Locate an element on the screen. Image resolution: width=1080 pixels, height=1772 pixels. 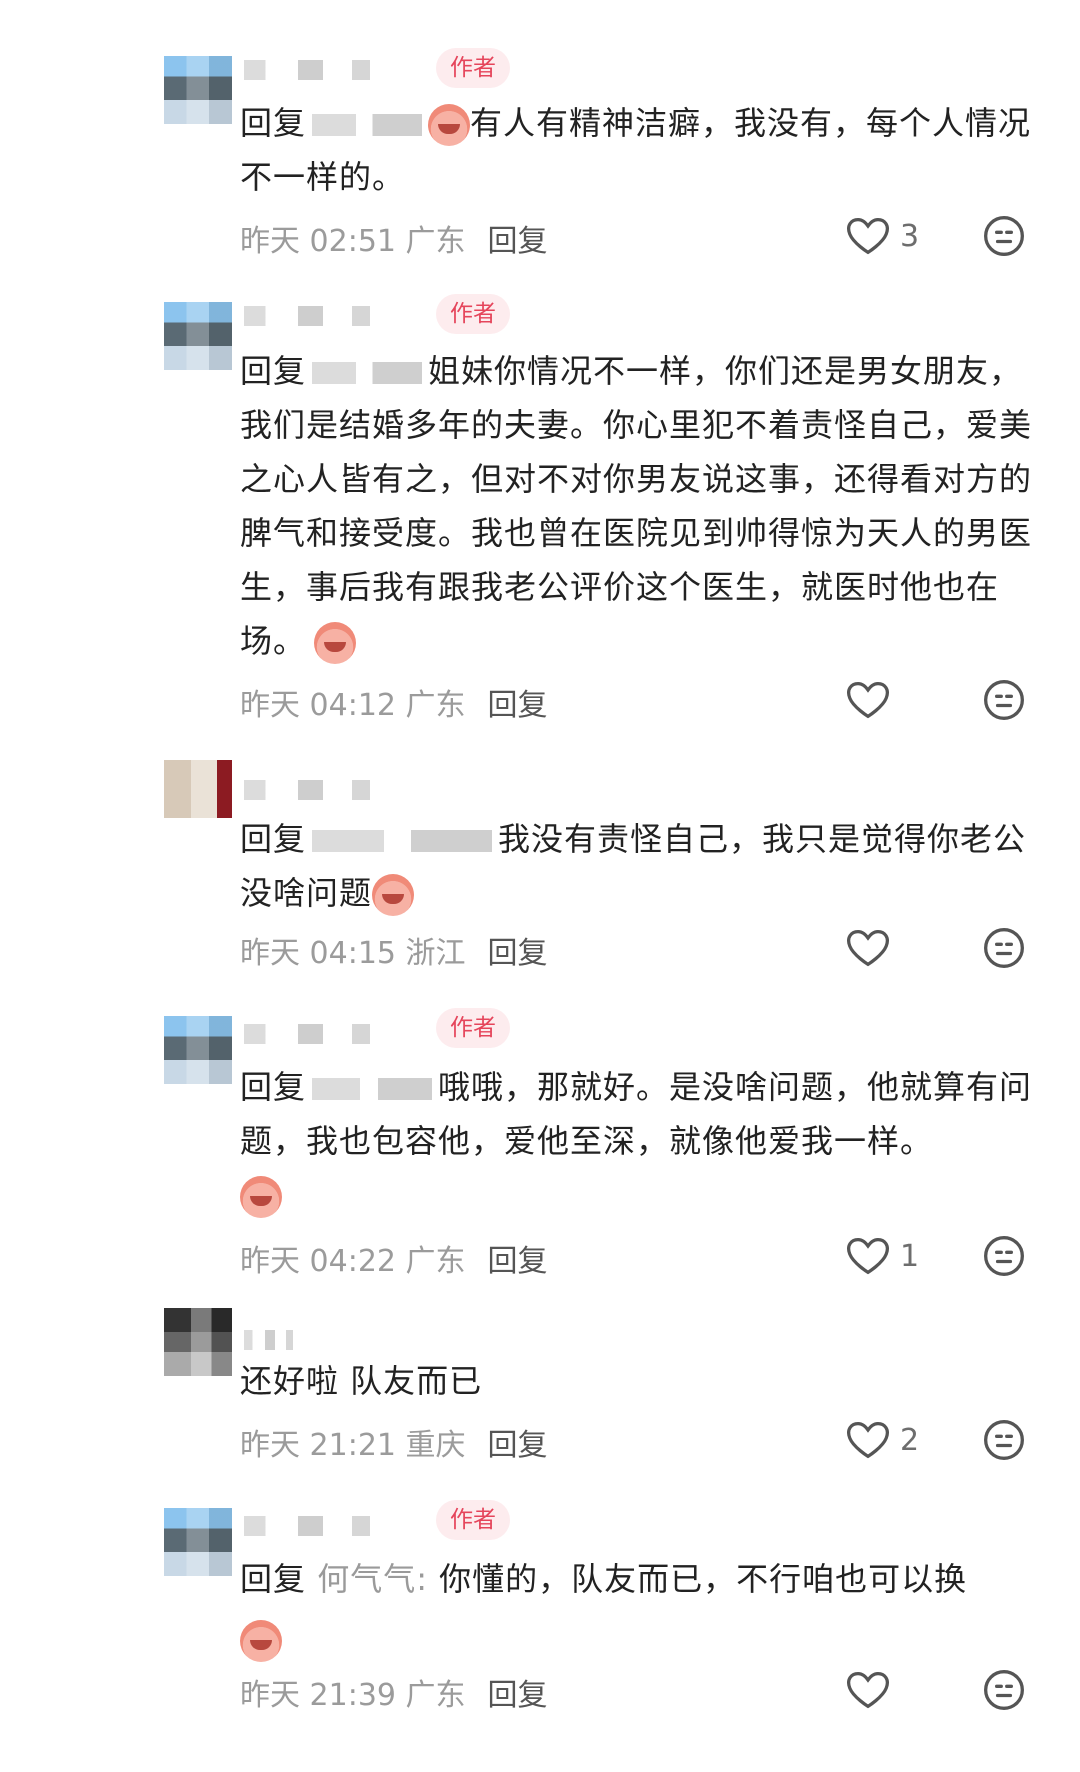
comment-meta: 昨天 04:22 广东 回复 is located at coordinates (394, 1258).